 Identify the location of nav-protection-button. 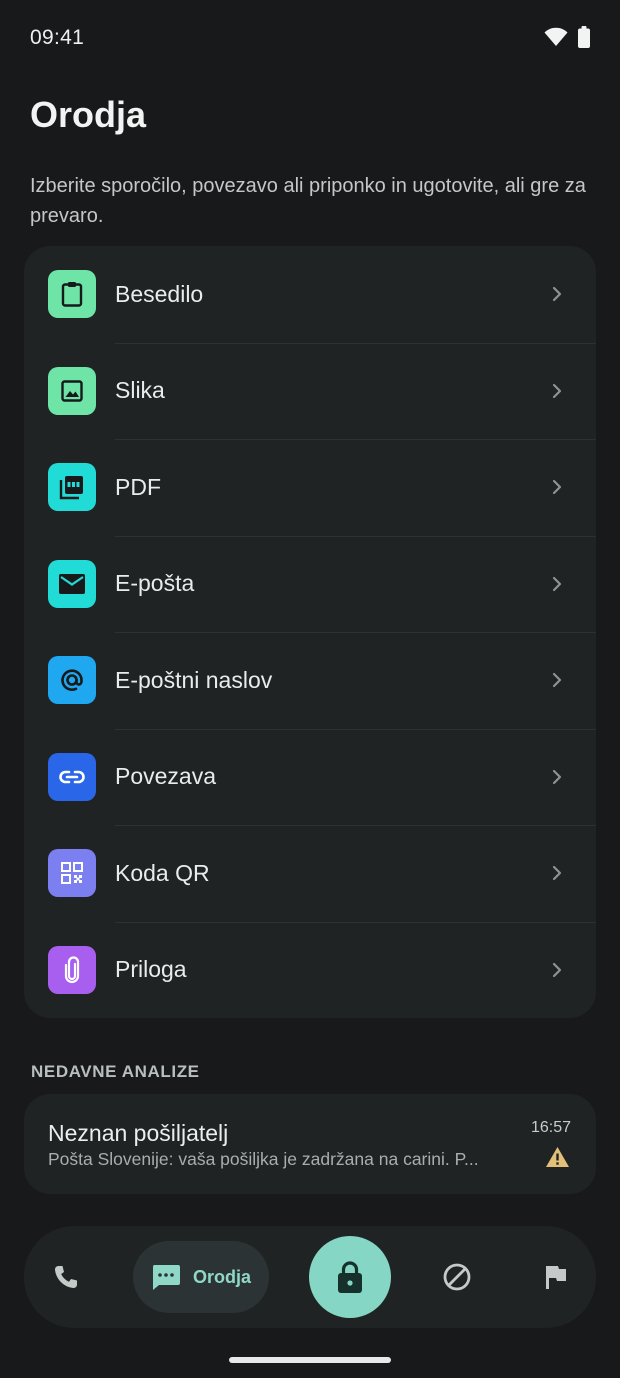
(350, 1277).